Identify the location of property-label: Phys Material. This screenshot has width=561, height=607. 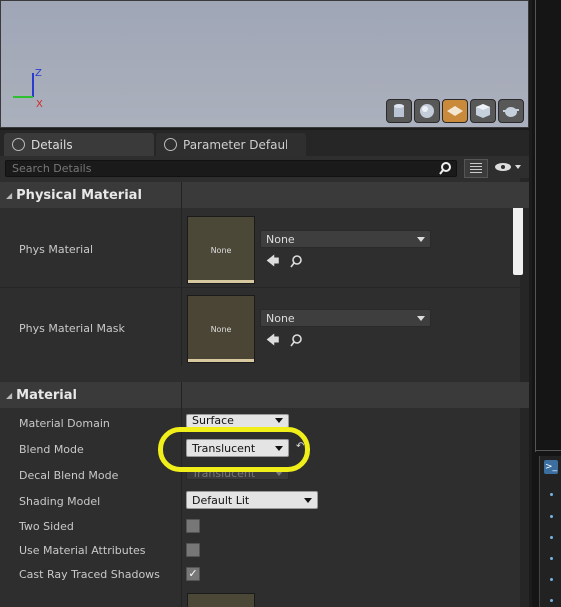
(56, 249).